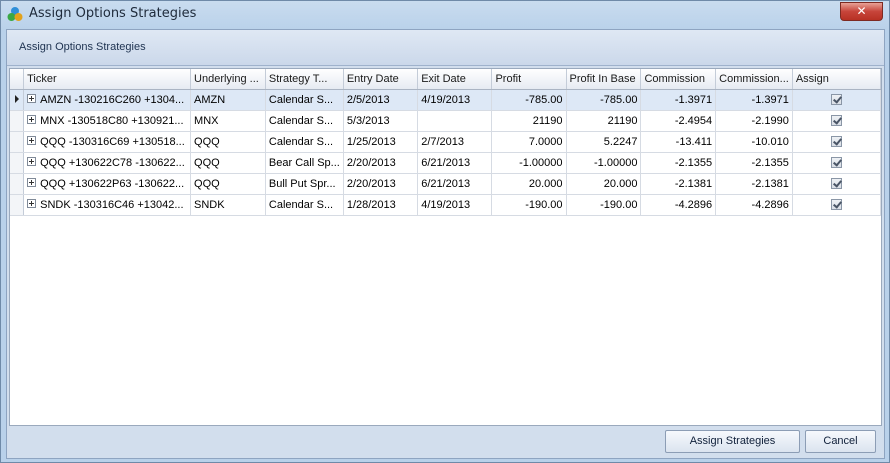 Image resolution: width=890 pixels, height=463 pixels. I want to click on cell-commission-base: -2.1990, so click(754, 121).